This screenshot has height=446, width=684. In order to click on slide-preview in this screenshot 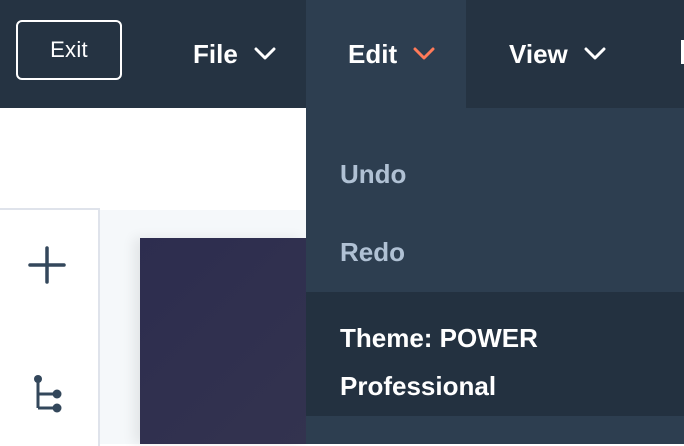, I will do `click(223, 341)`.